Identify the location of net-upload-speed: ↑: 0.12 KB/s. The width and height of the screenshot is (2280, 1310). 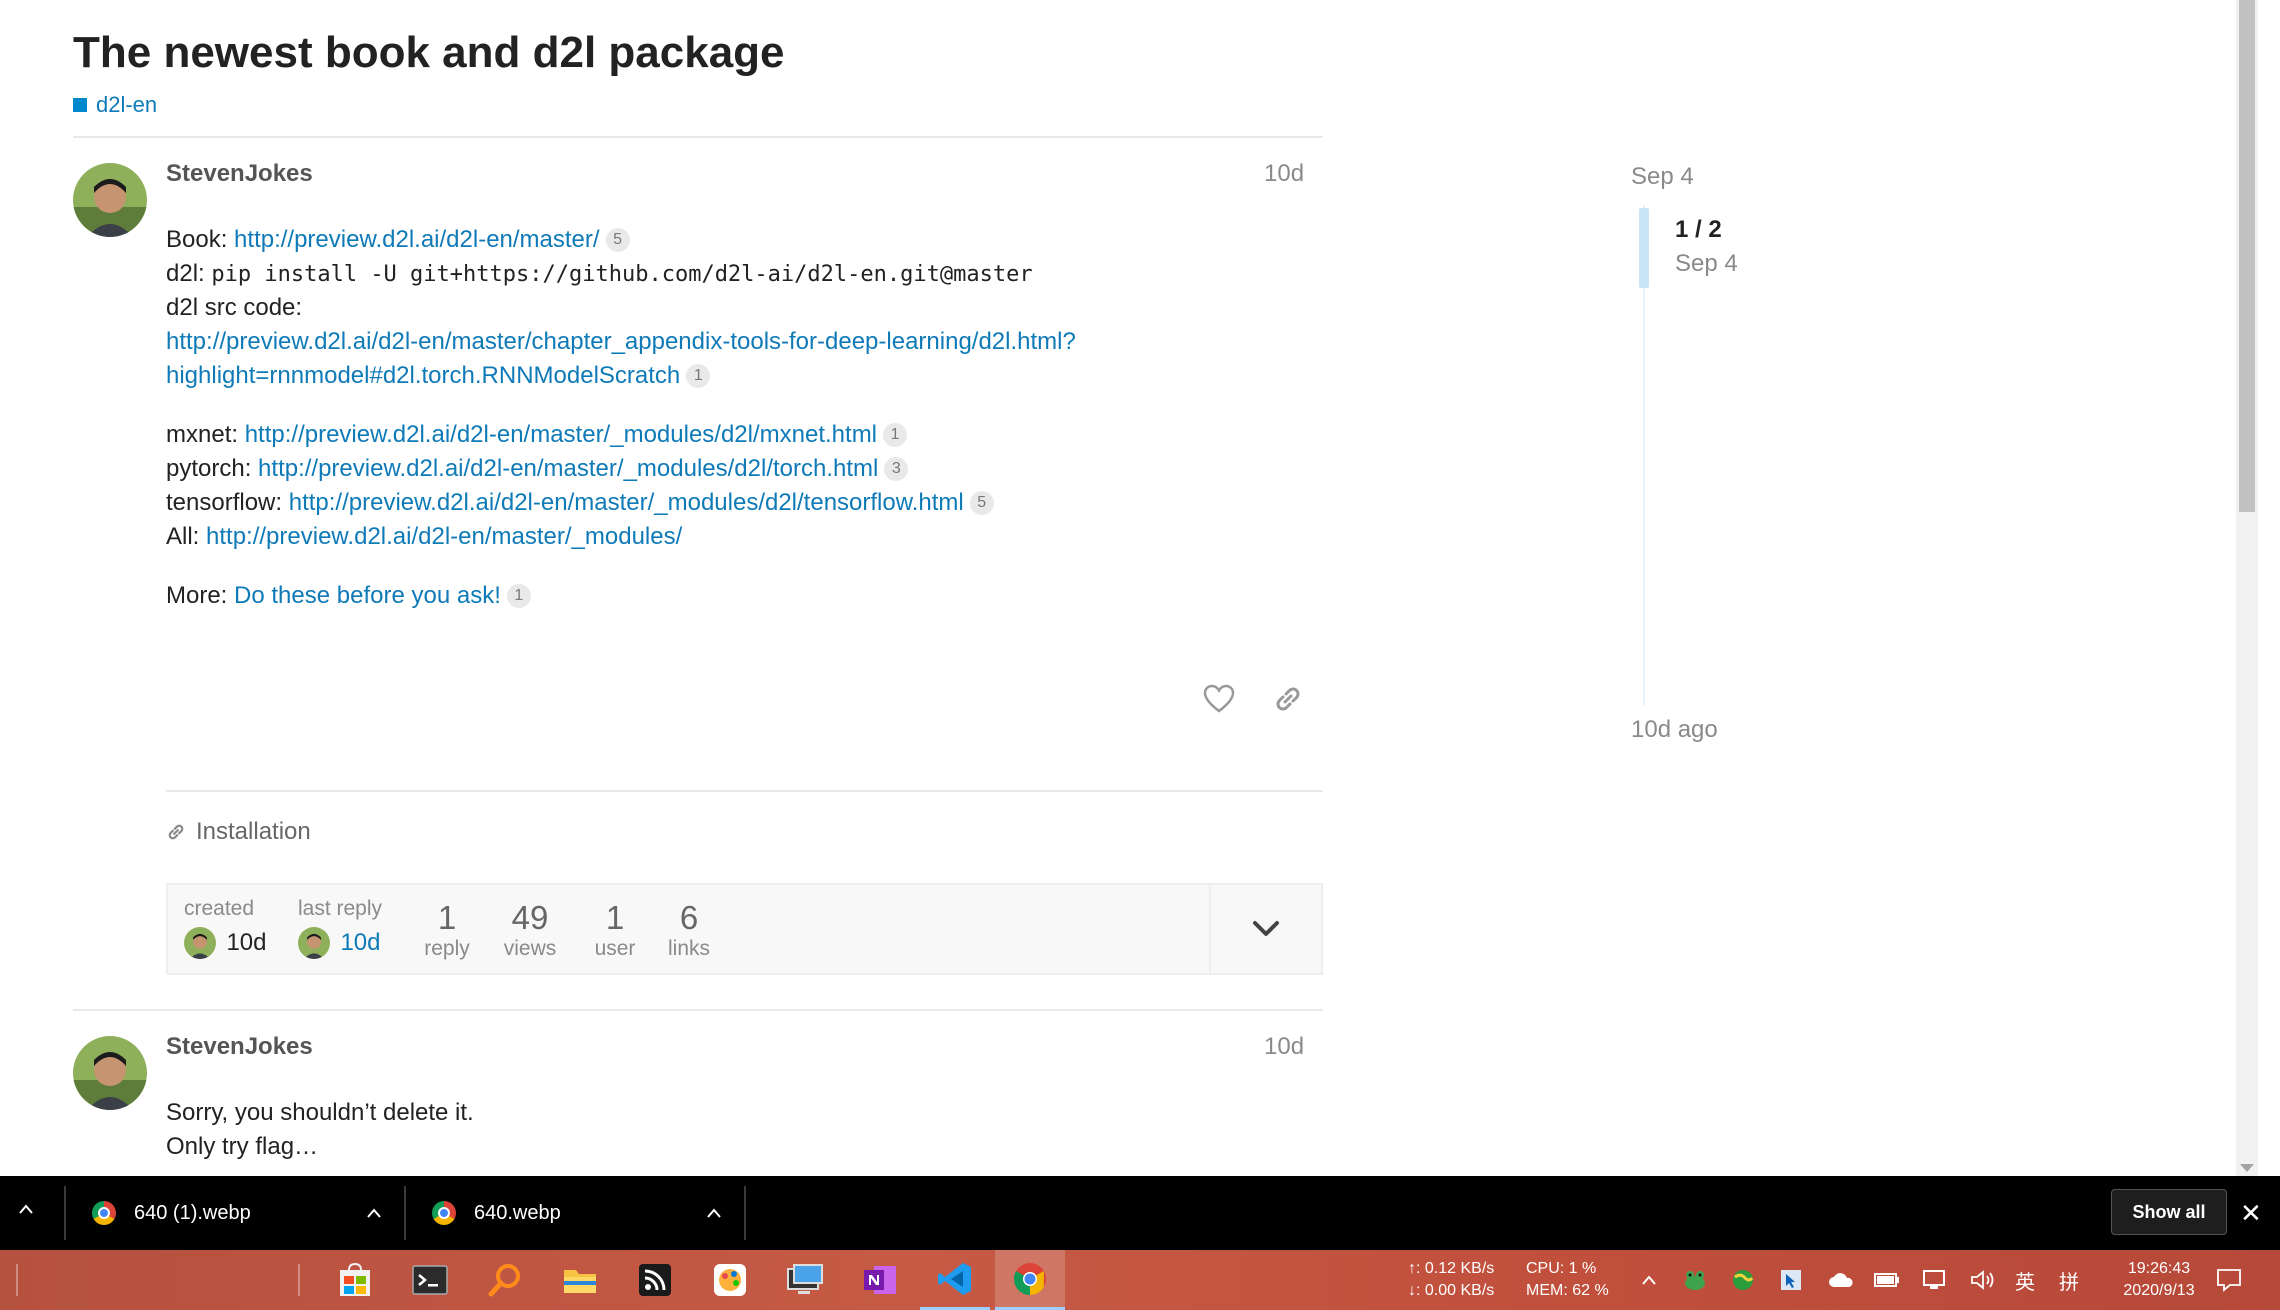
(1451, 1268).